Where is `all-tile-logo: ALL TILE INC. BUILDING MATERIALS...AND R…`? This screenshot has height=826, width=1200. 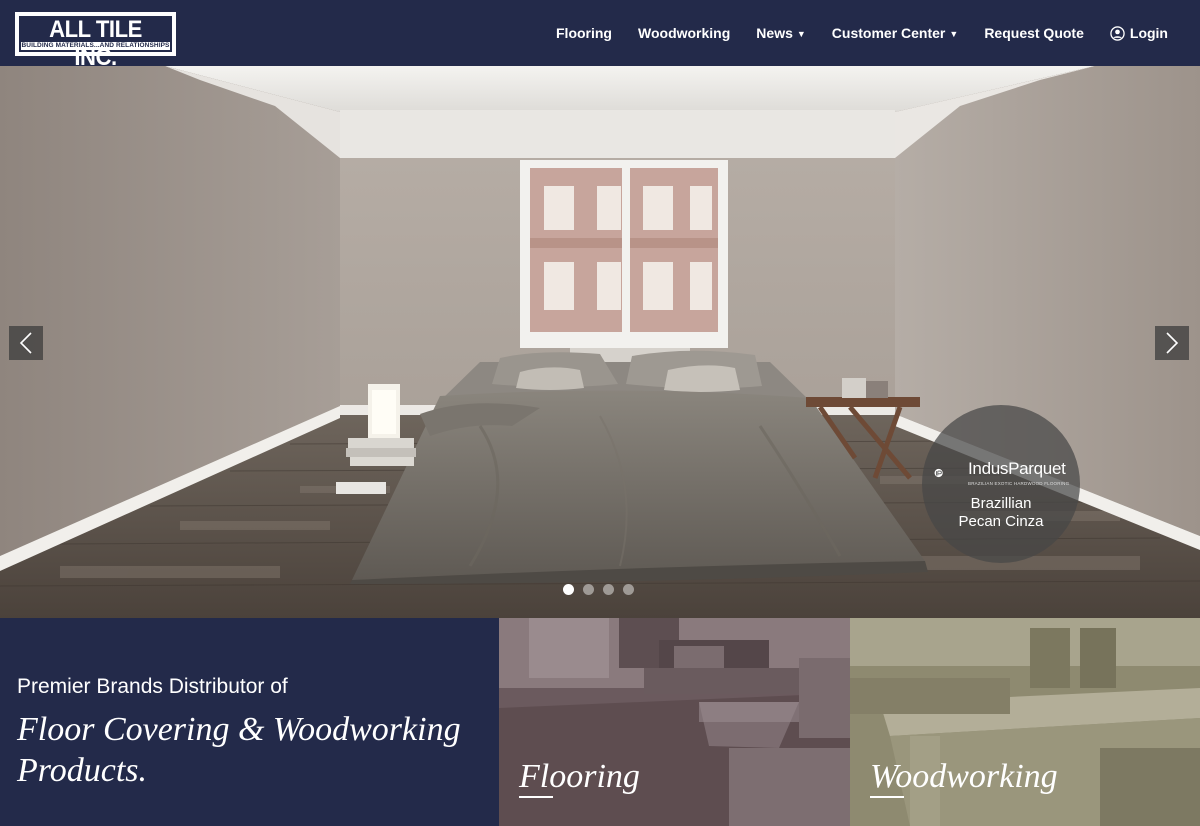 all-tile-logo: ALL TILE INC. BUILDING MATERIALS...AND R… is located at coordinates (95, 41).